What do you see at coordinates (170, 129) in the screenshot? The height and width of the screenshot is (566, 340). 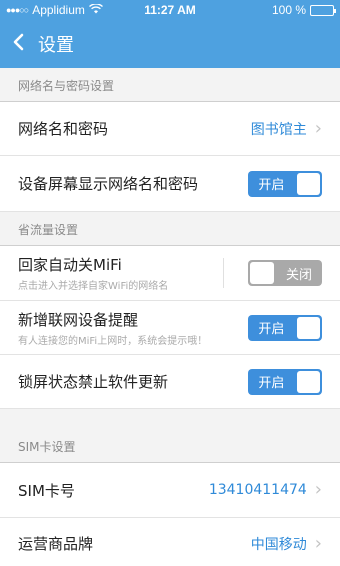 I see `network-name-password-row: 网络名和密码 图书馆主 ›` at bounding box center [170, 129].